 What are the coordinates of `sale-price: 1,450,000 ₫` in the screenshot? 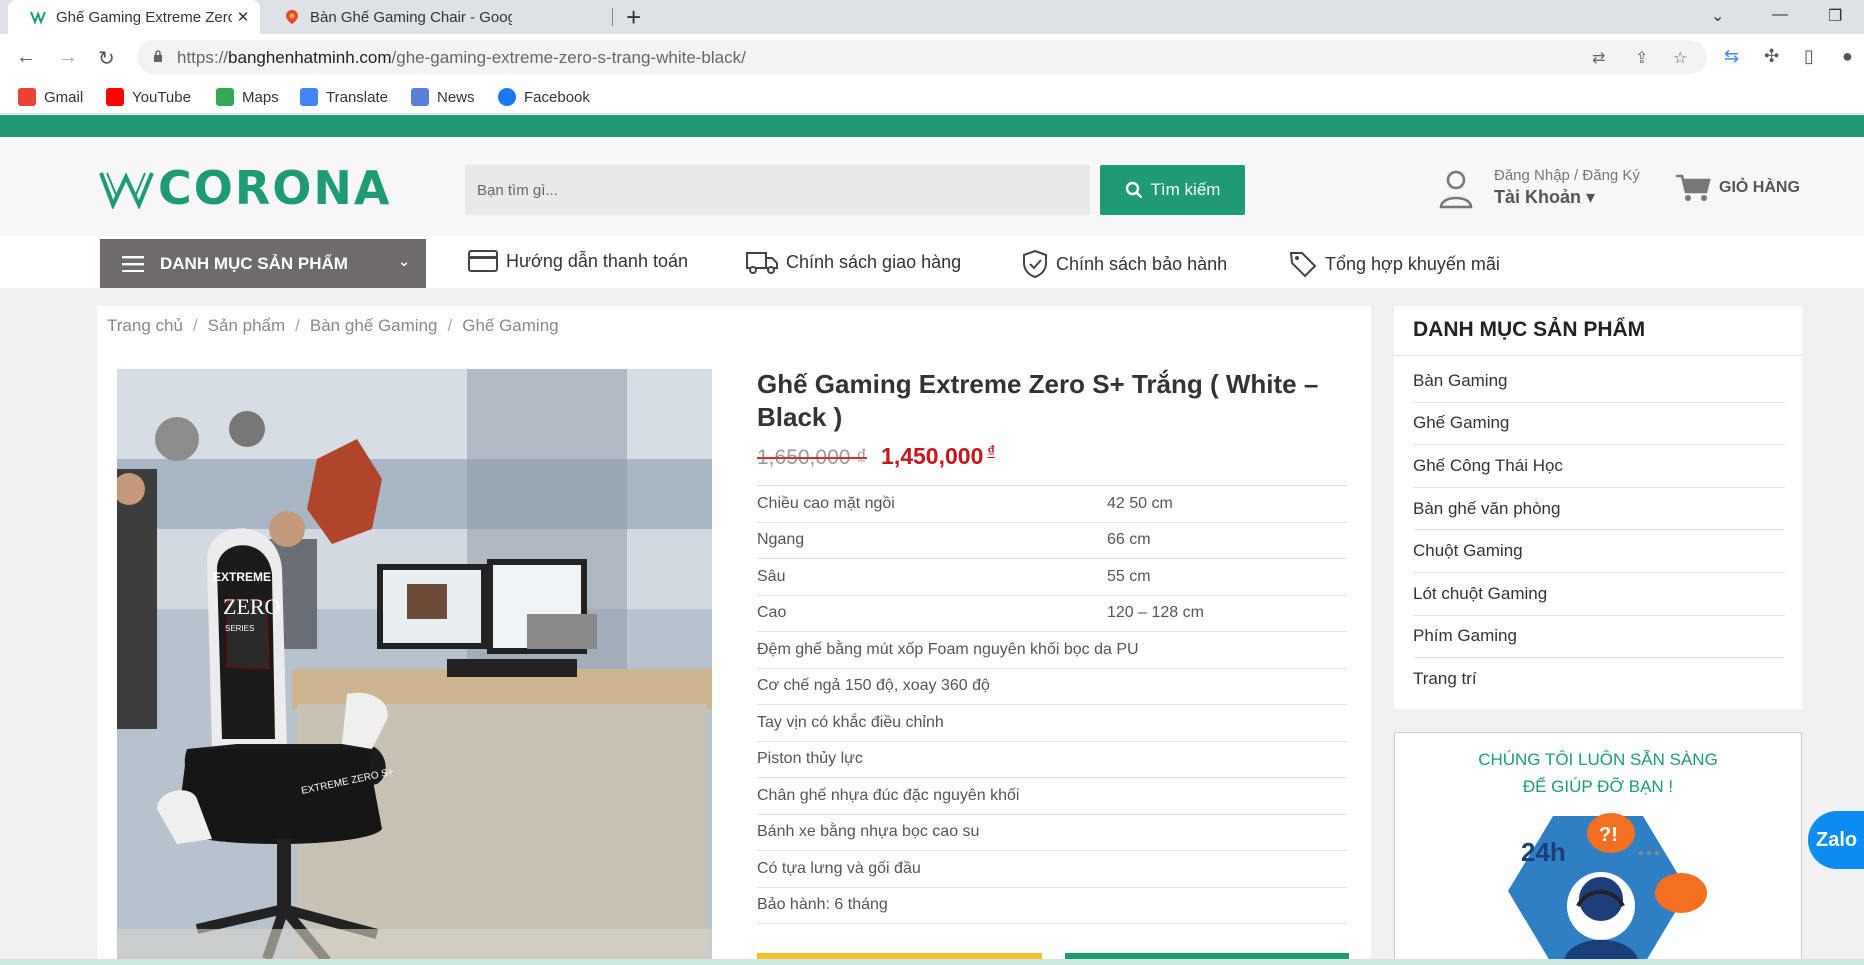 It's located at (938, 456).